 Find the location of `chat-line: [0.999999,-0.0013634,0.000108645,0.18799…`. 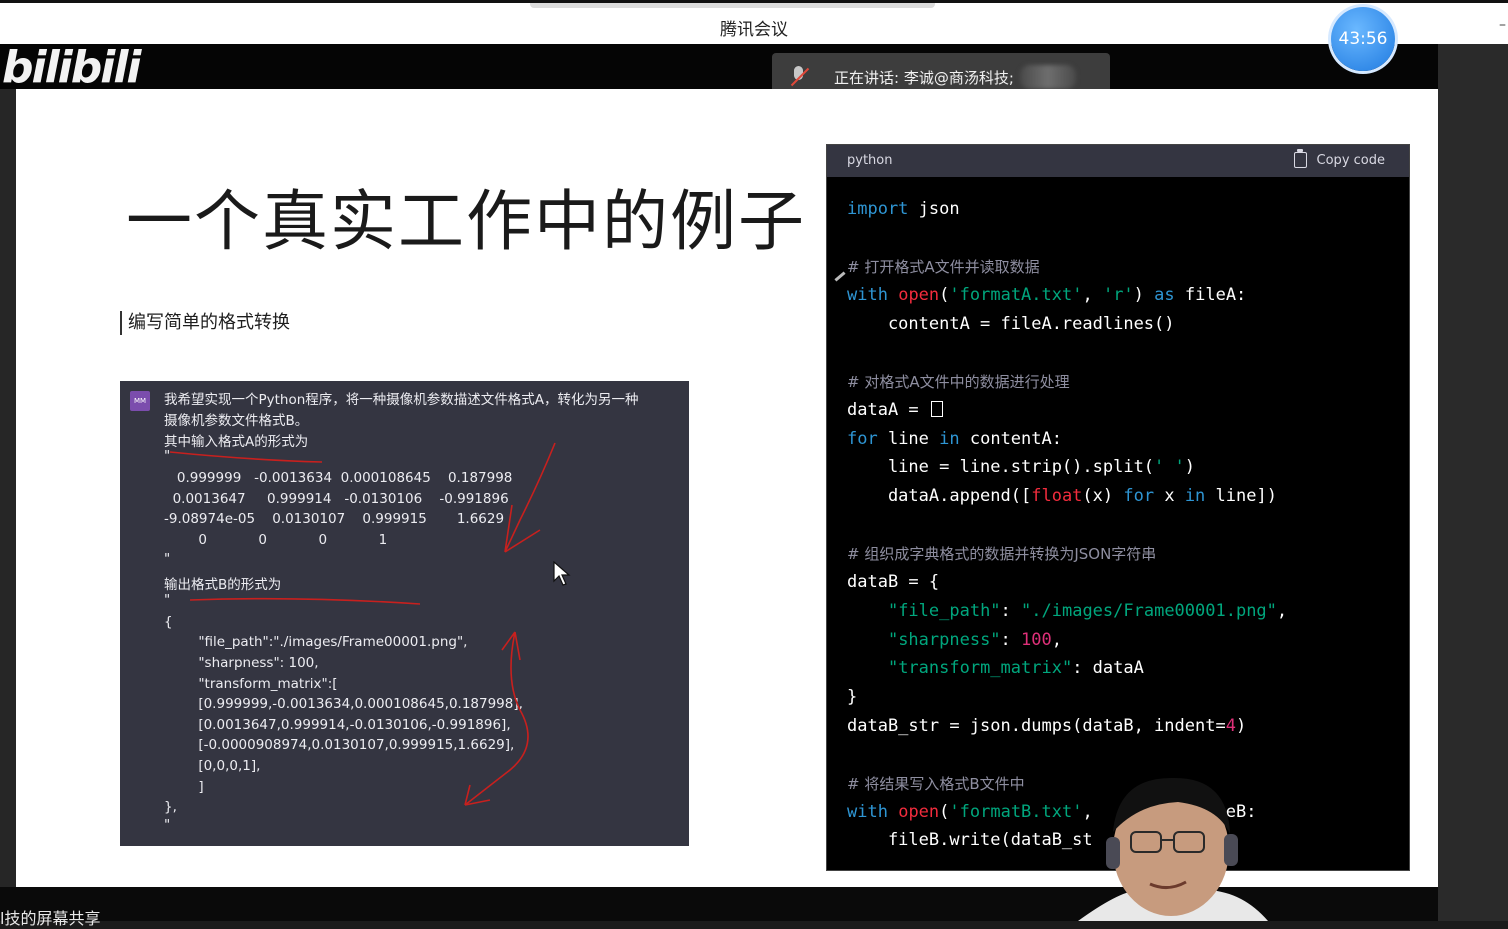

chat-line: [0.999999,-0.0013634,0.000108645,0.18799… is located at coordinates (343, 704).